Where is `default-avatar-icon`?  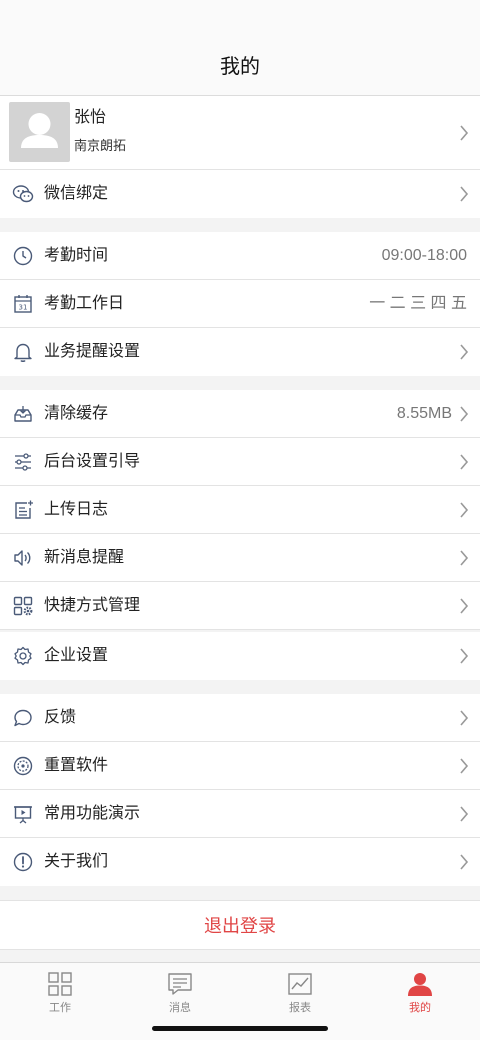 default-avatar-icon is located at coordinates (39, 130).